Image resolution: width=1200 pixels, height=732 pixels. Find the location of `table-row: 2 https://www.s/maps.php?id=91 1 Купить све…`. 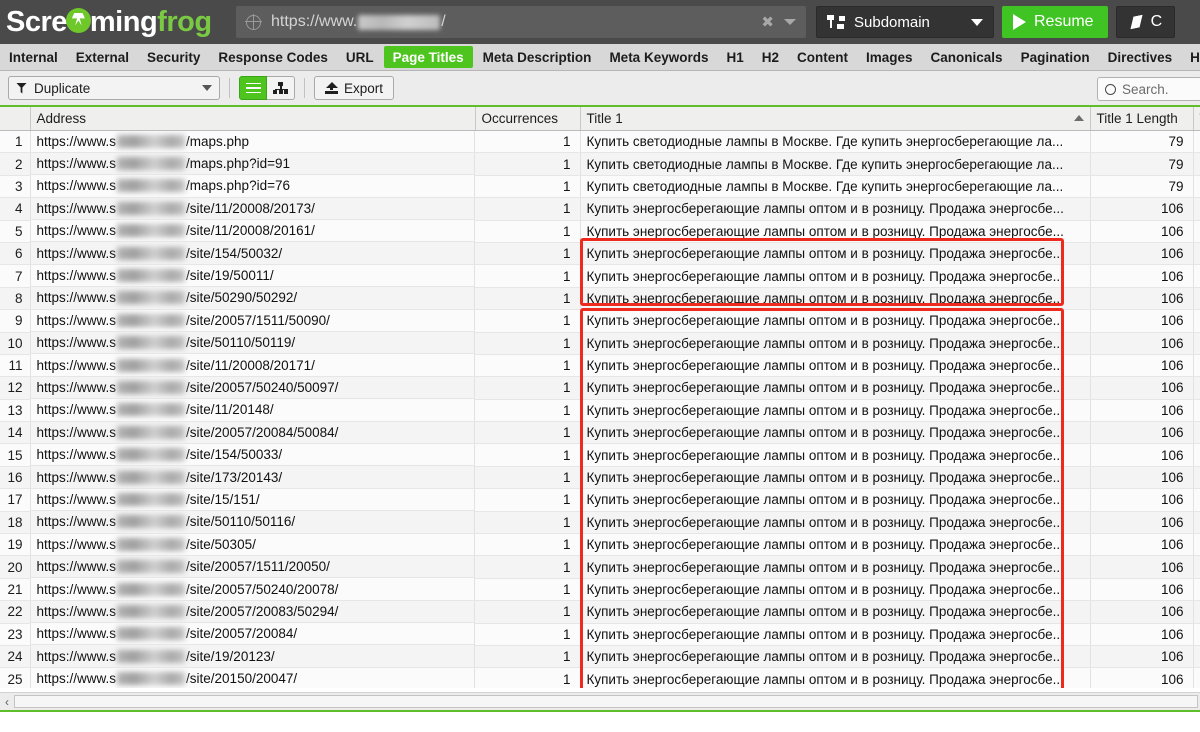

table-row: 2 https://www.s/maps.php?id=91 1 Купить све… is located at coordinates (600, 164).